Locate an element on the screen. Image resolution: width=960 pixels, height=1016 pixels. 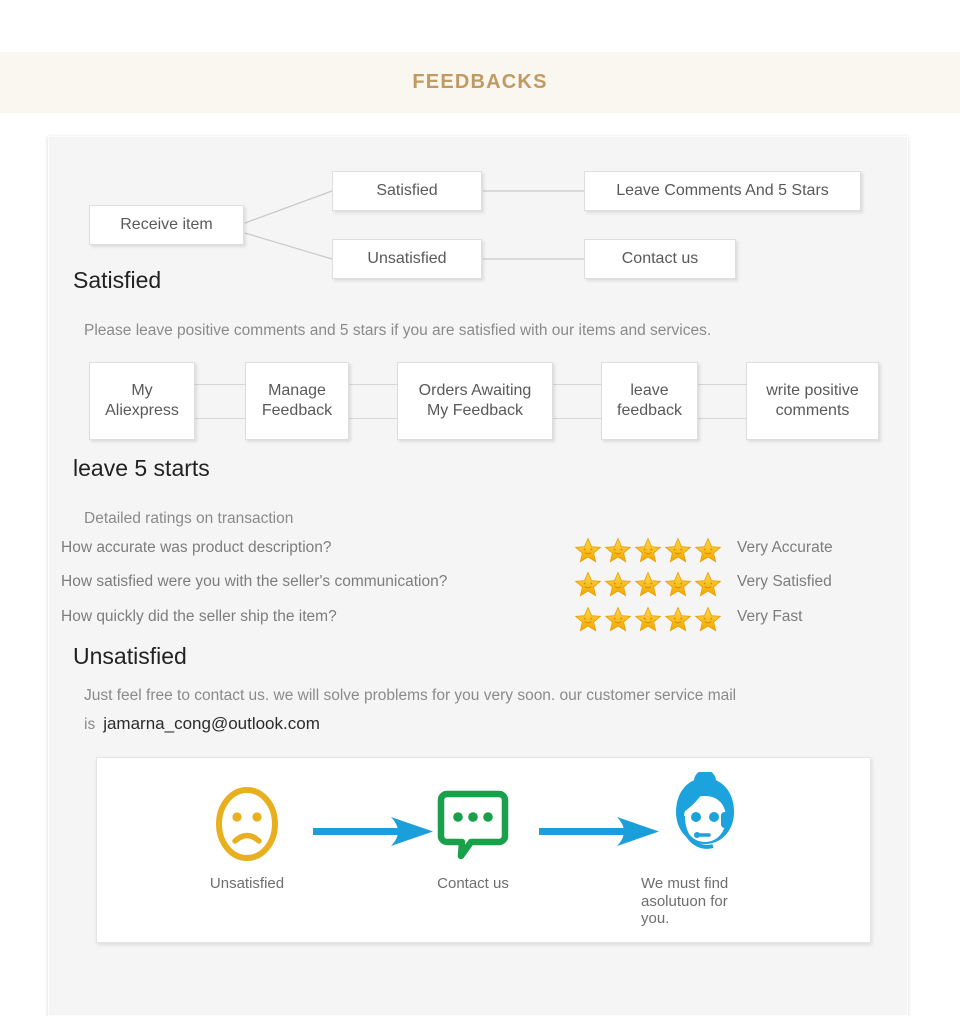
illustration-caption: We must find asolutuon for you. is located at coordinates (685, 901).